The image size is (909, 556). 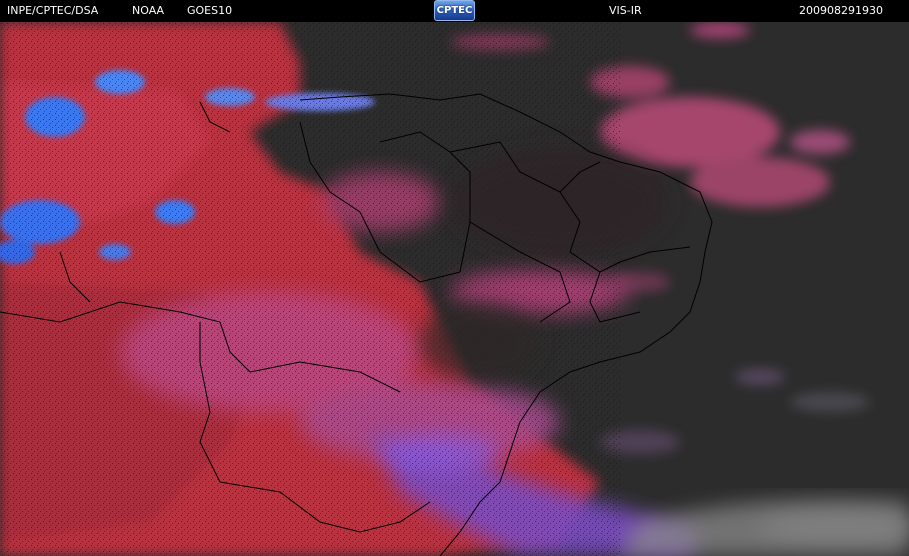 I want to click on cptec-logo: CPTEC, so click(x=454, y=10).